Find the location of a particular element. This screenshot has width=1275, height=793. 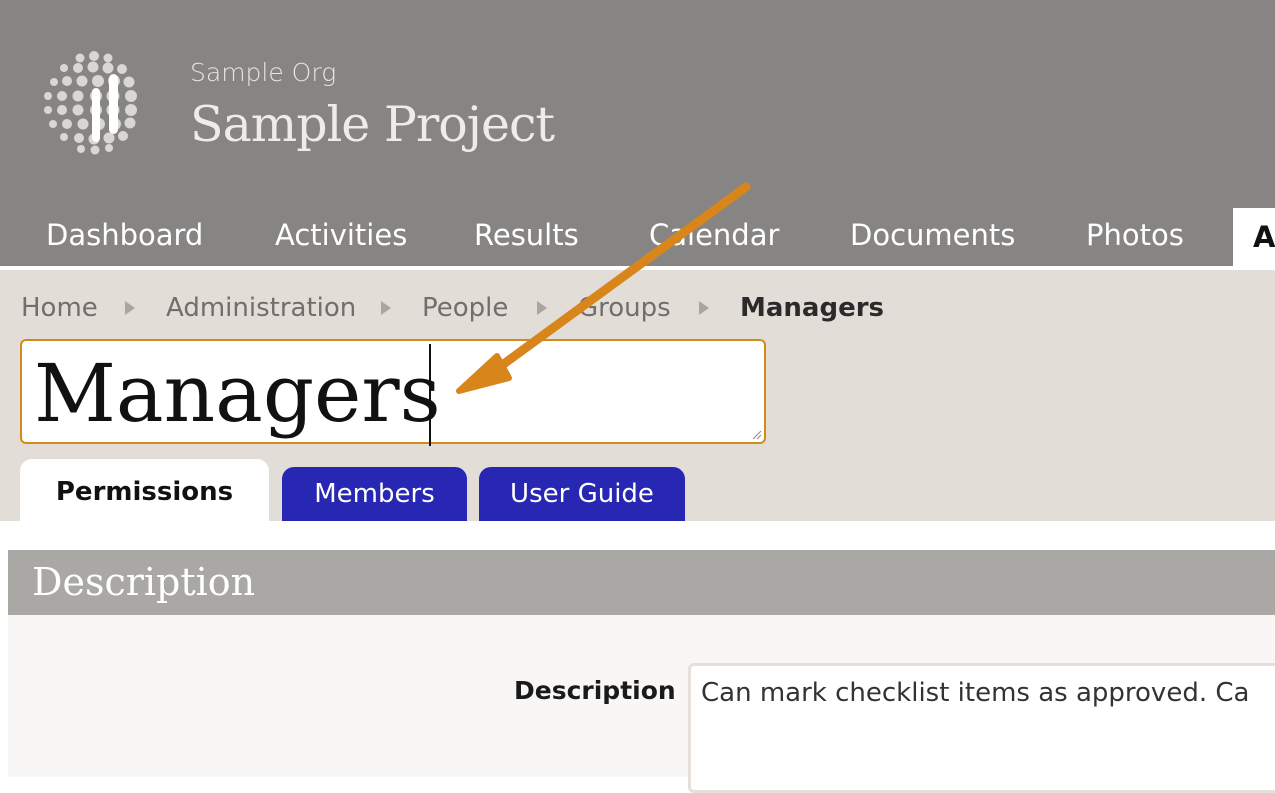

section-title: Description is located at coordinates (144, 582).